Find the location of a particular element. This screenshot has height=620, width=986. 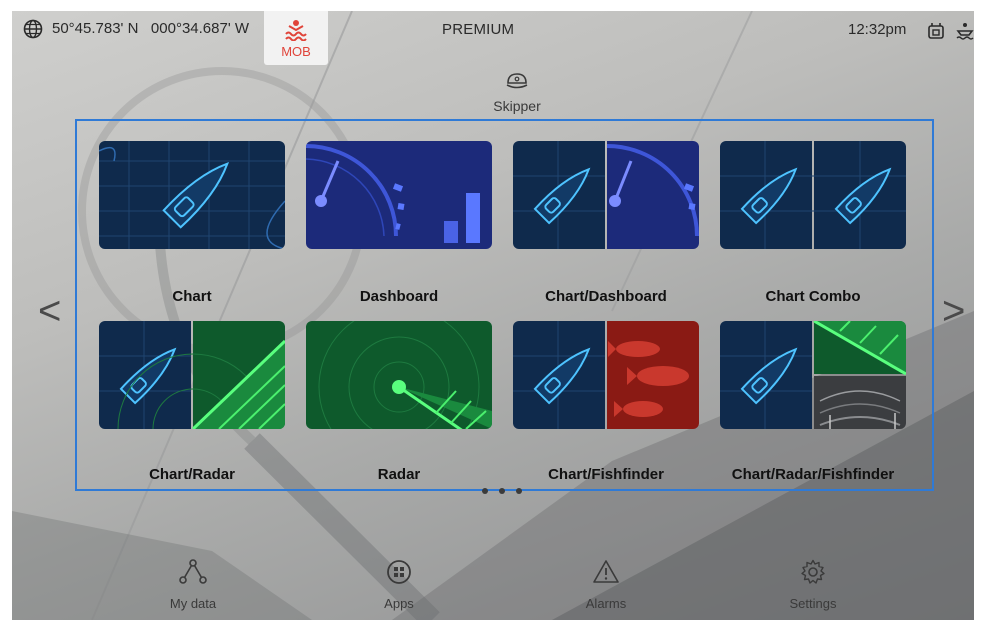

chart-combo-app-icon is located at coordinates (813, 195).